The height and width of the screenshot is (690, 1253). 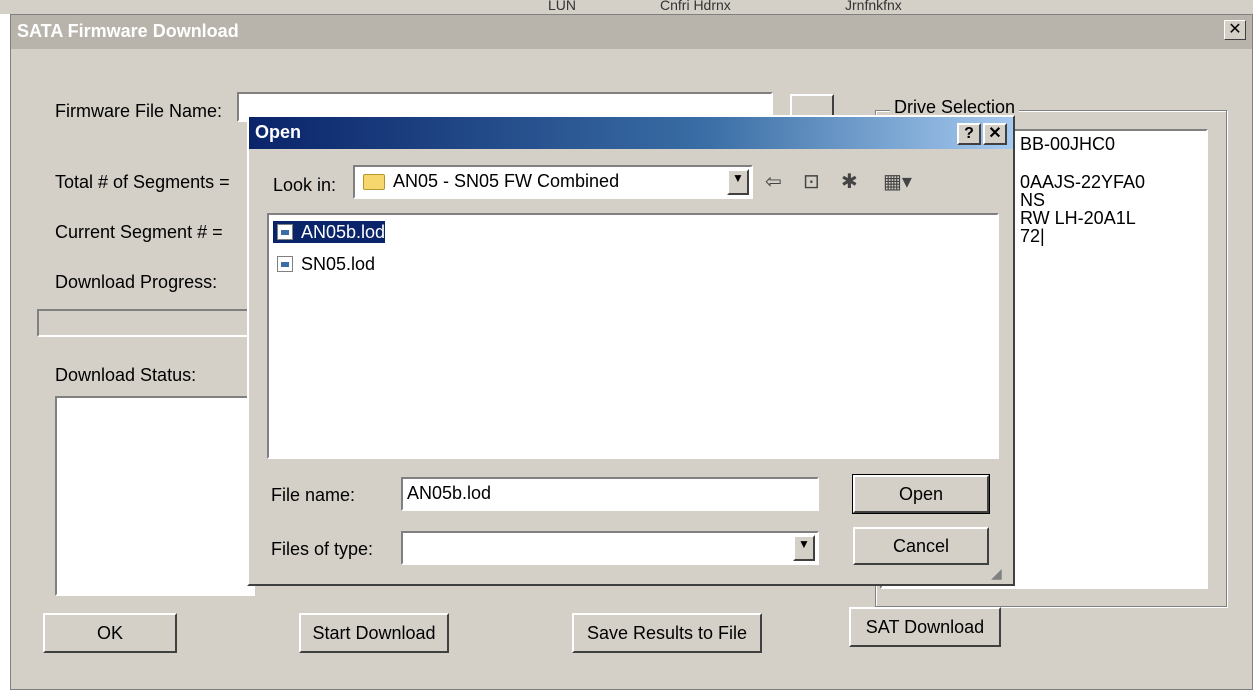 I want to click on file-name: AN05b.lod, so click(x=343, y=232).